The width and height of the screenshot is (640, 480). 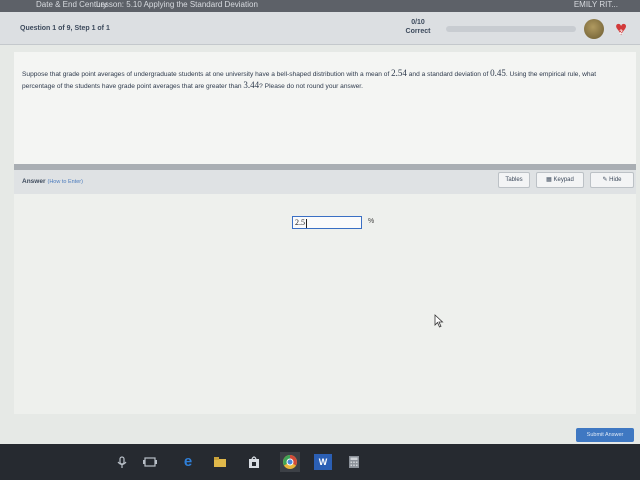 What do you see at coordinates (251, 85) in the screenshot?
I see `threshold-value: 3.44` at bounding box center [251, 85].